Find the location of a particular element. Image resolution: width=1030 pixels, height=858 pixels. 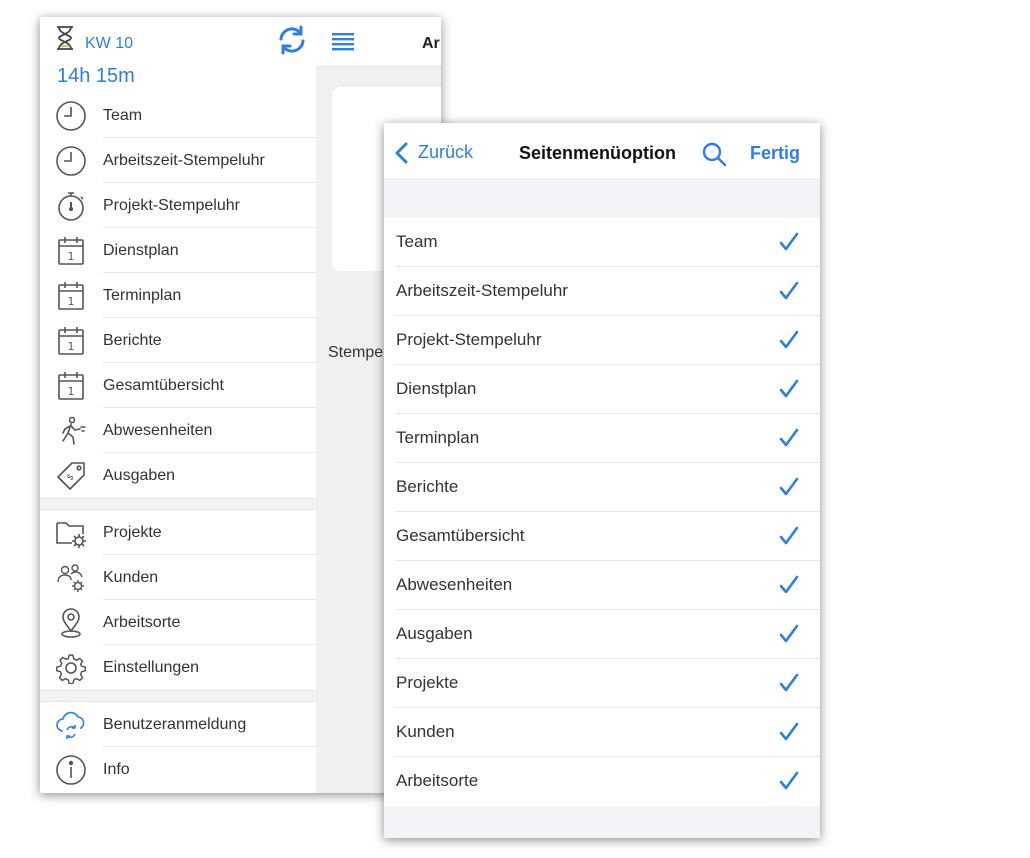

option-label: Terminplan is located at coordinates (438, 437).